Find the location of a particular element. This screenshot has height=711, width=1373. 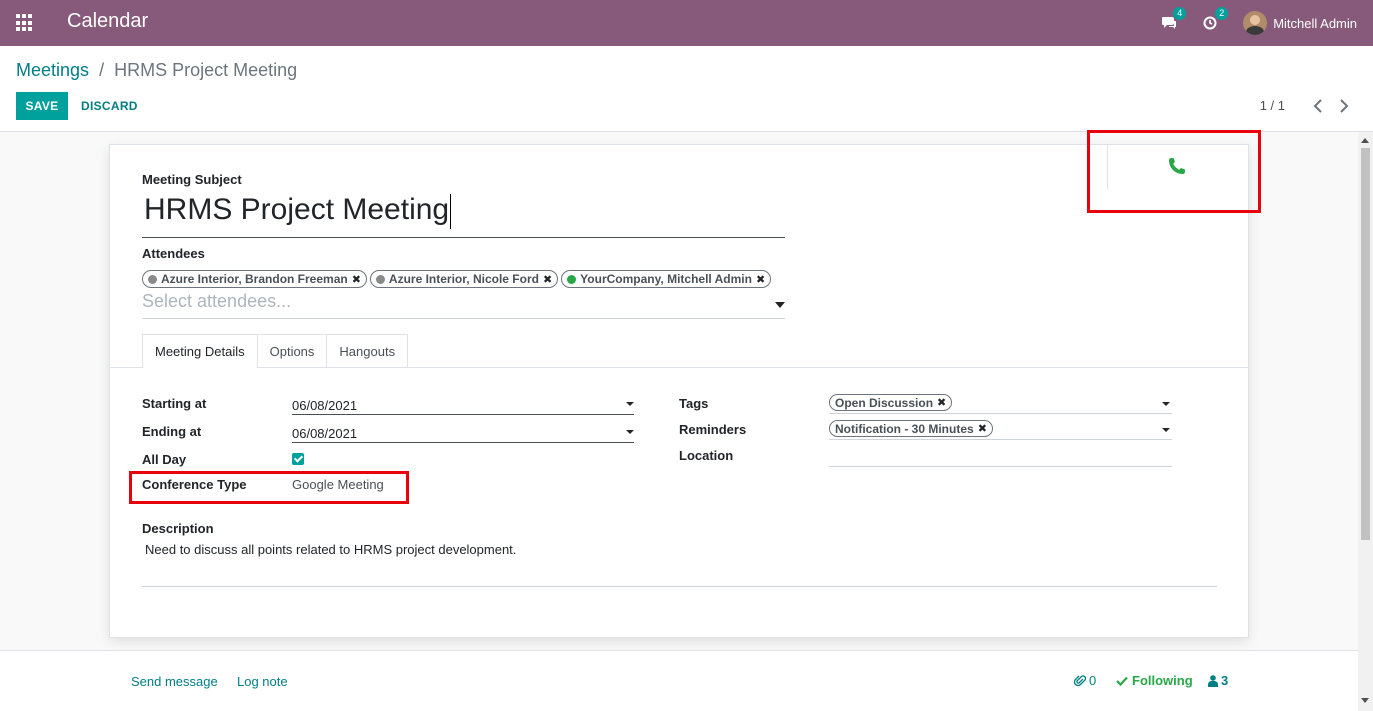

breadcrumb-current: HRMS Project Meeting is located at coordinates (206, 70).